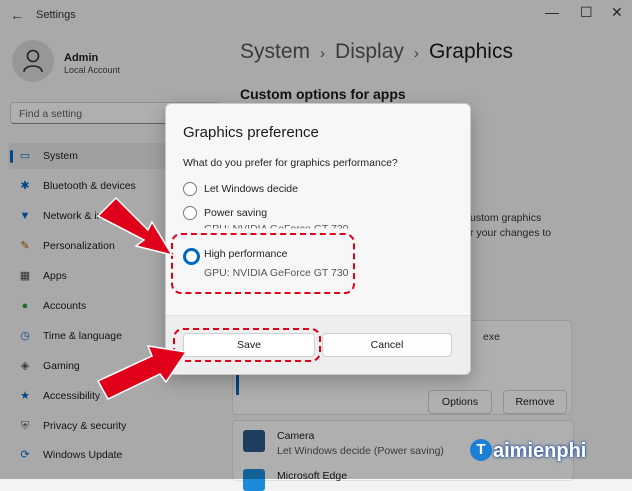  I want to click on watermark-logo: T, so click(481, 450).